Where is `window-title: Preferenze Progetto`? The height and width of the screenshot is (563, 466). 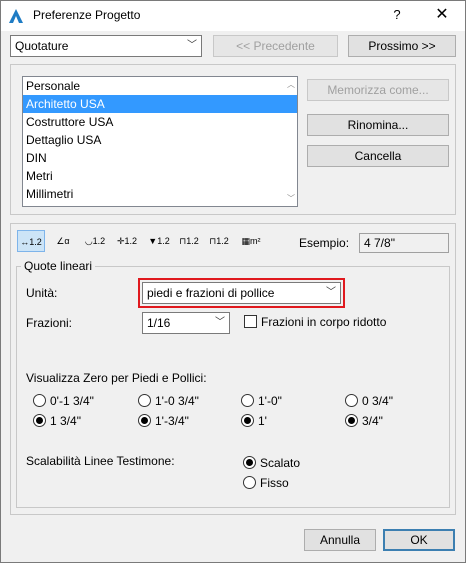
window-title: Preferenze Progetto is located at coordinates (87, 15).